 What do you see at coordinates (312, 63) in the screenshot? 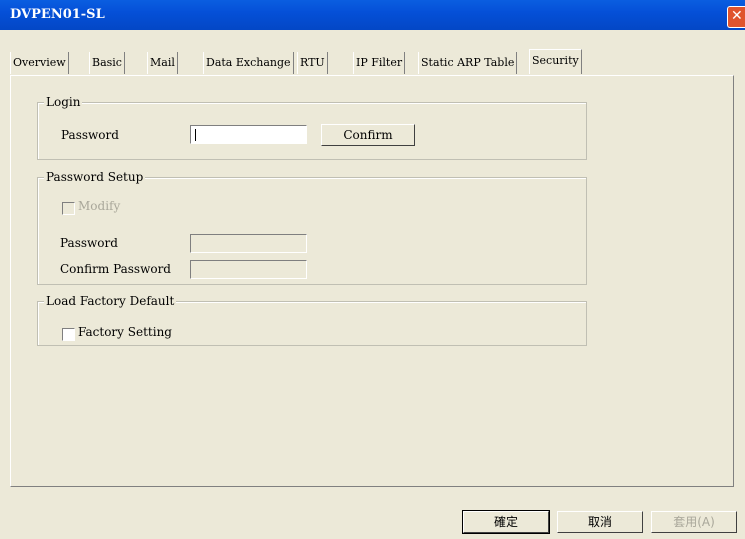
I see `tab-rtu: RTU` at bounding box center [312, 63].